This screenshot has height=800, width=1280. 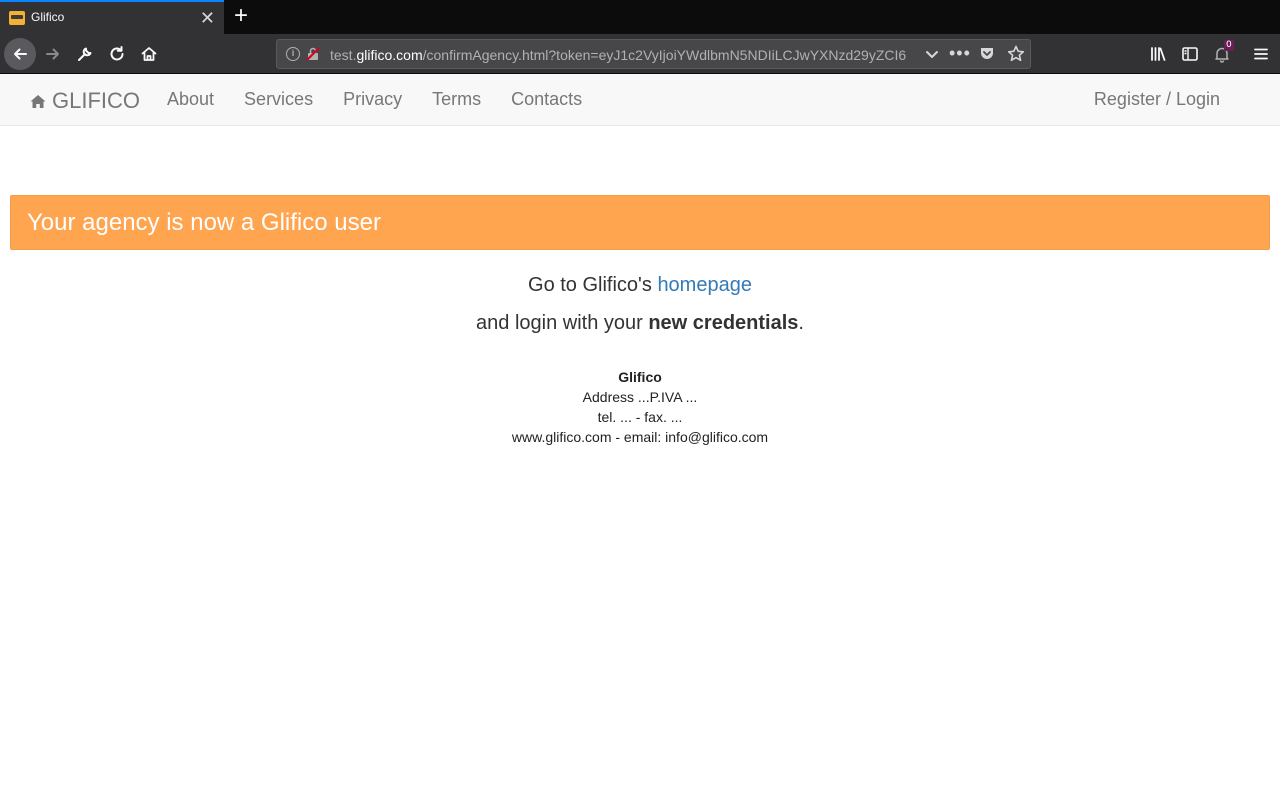 I want to click on homepage-instruction: Go to Glifico's homepage, so click(x=640, y=285).